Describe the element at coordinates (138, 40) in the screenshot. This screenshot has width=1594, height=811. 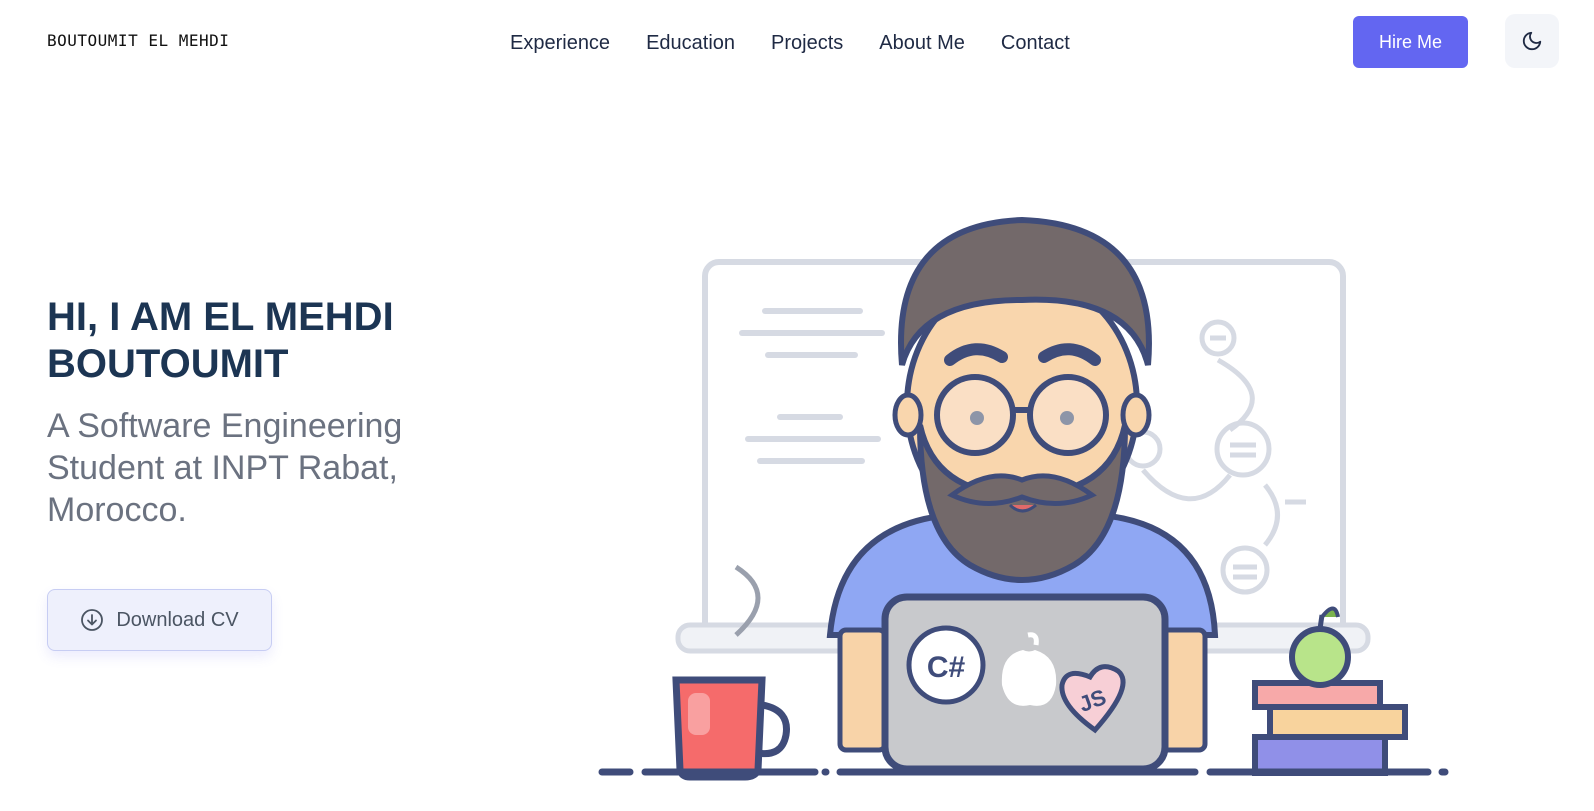
I see `site-logo: BOUTOUMIT EL MEHDI` at that location.